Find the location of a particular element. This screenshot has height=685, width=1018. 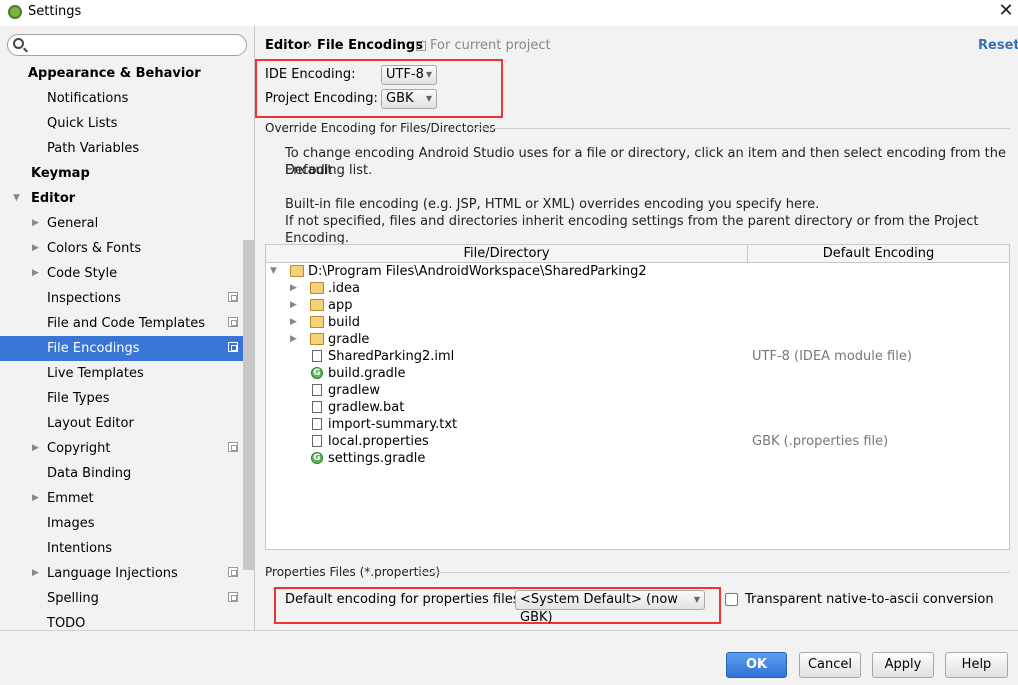

sidebar-item-layout-editor: Layout Editor is located at coordinates (127, 423).